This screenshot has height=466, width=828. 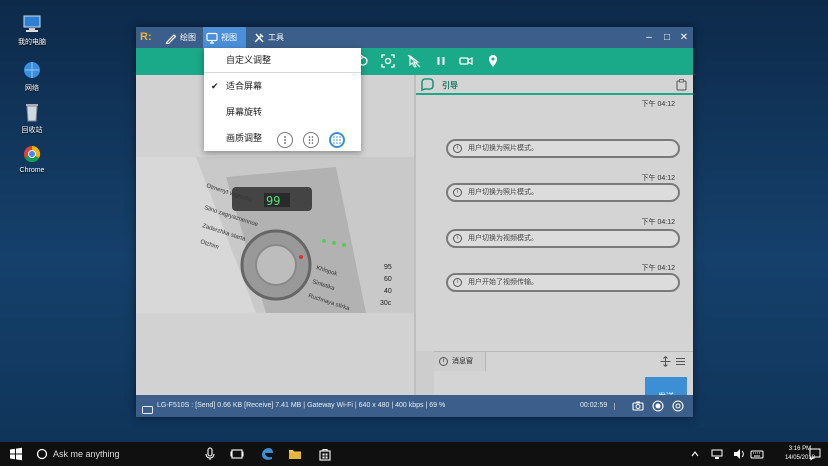 I want to click on screenshot-icon, so click(x=388, y=61).